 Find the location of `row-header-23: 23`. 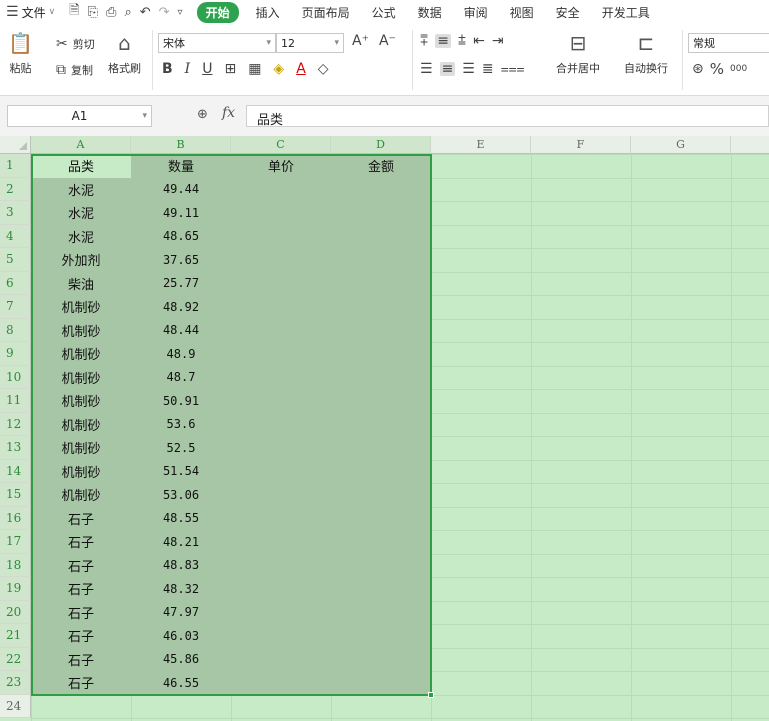

row-header-23: 23 is located at coordinates (15, 683).